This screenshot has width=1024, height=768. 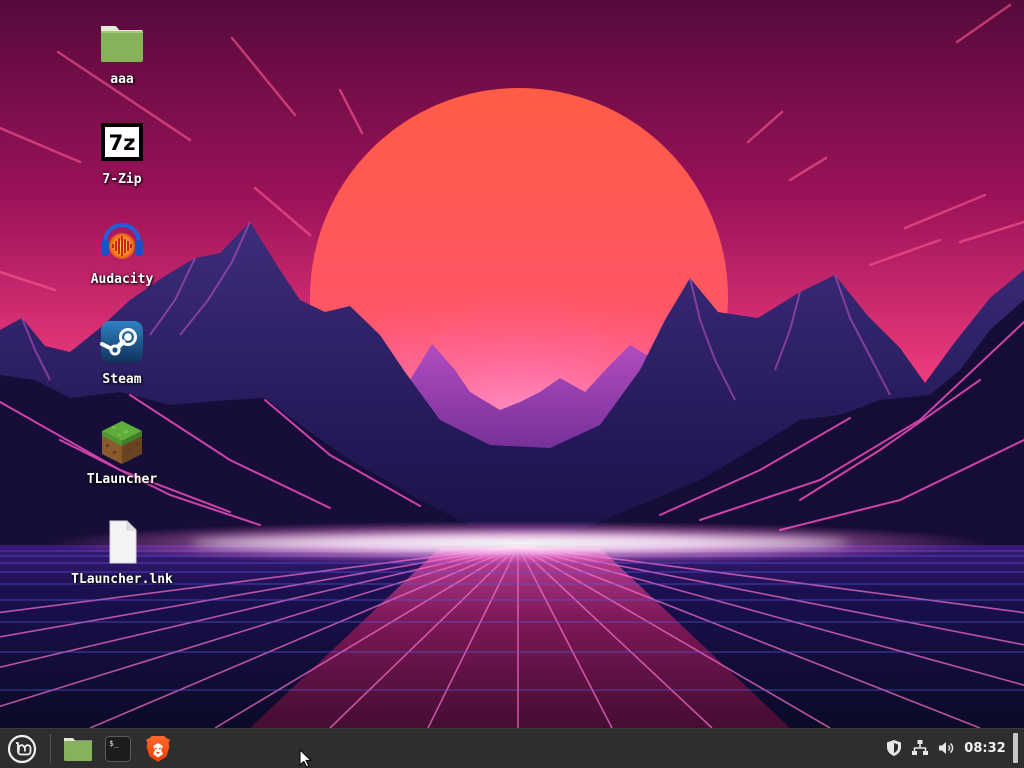 What do you see at coordinates (1015, 748) in the screenshot?
I see `show-desktop-button` at bounding box center [1015, 748].